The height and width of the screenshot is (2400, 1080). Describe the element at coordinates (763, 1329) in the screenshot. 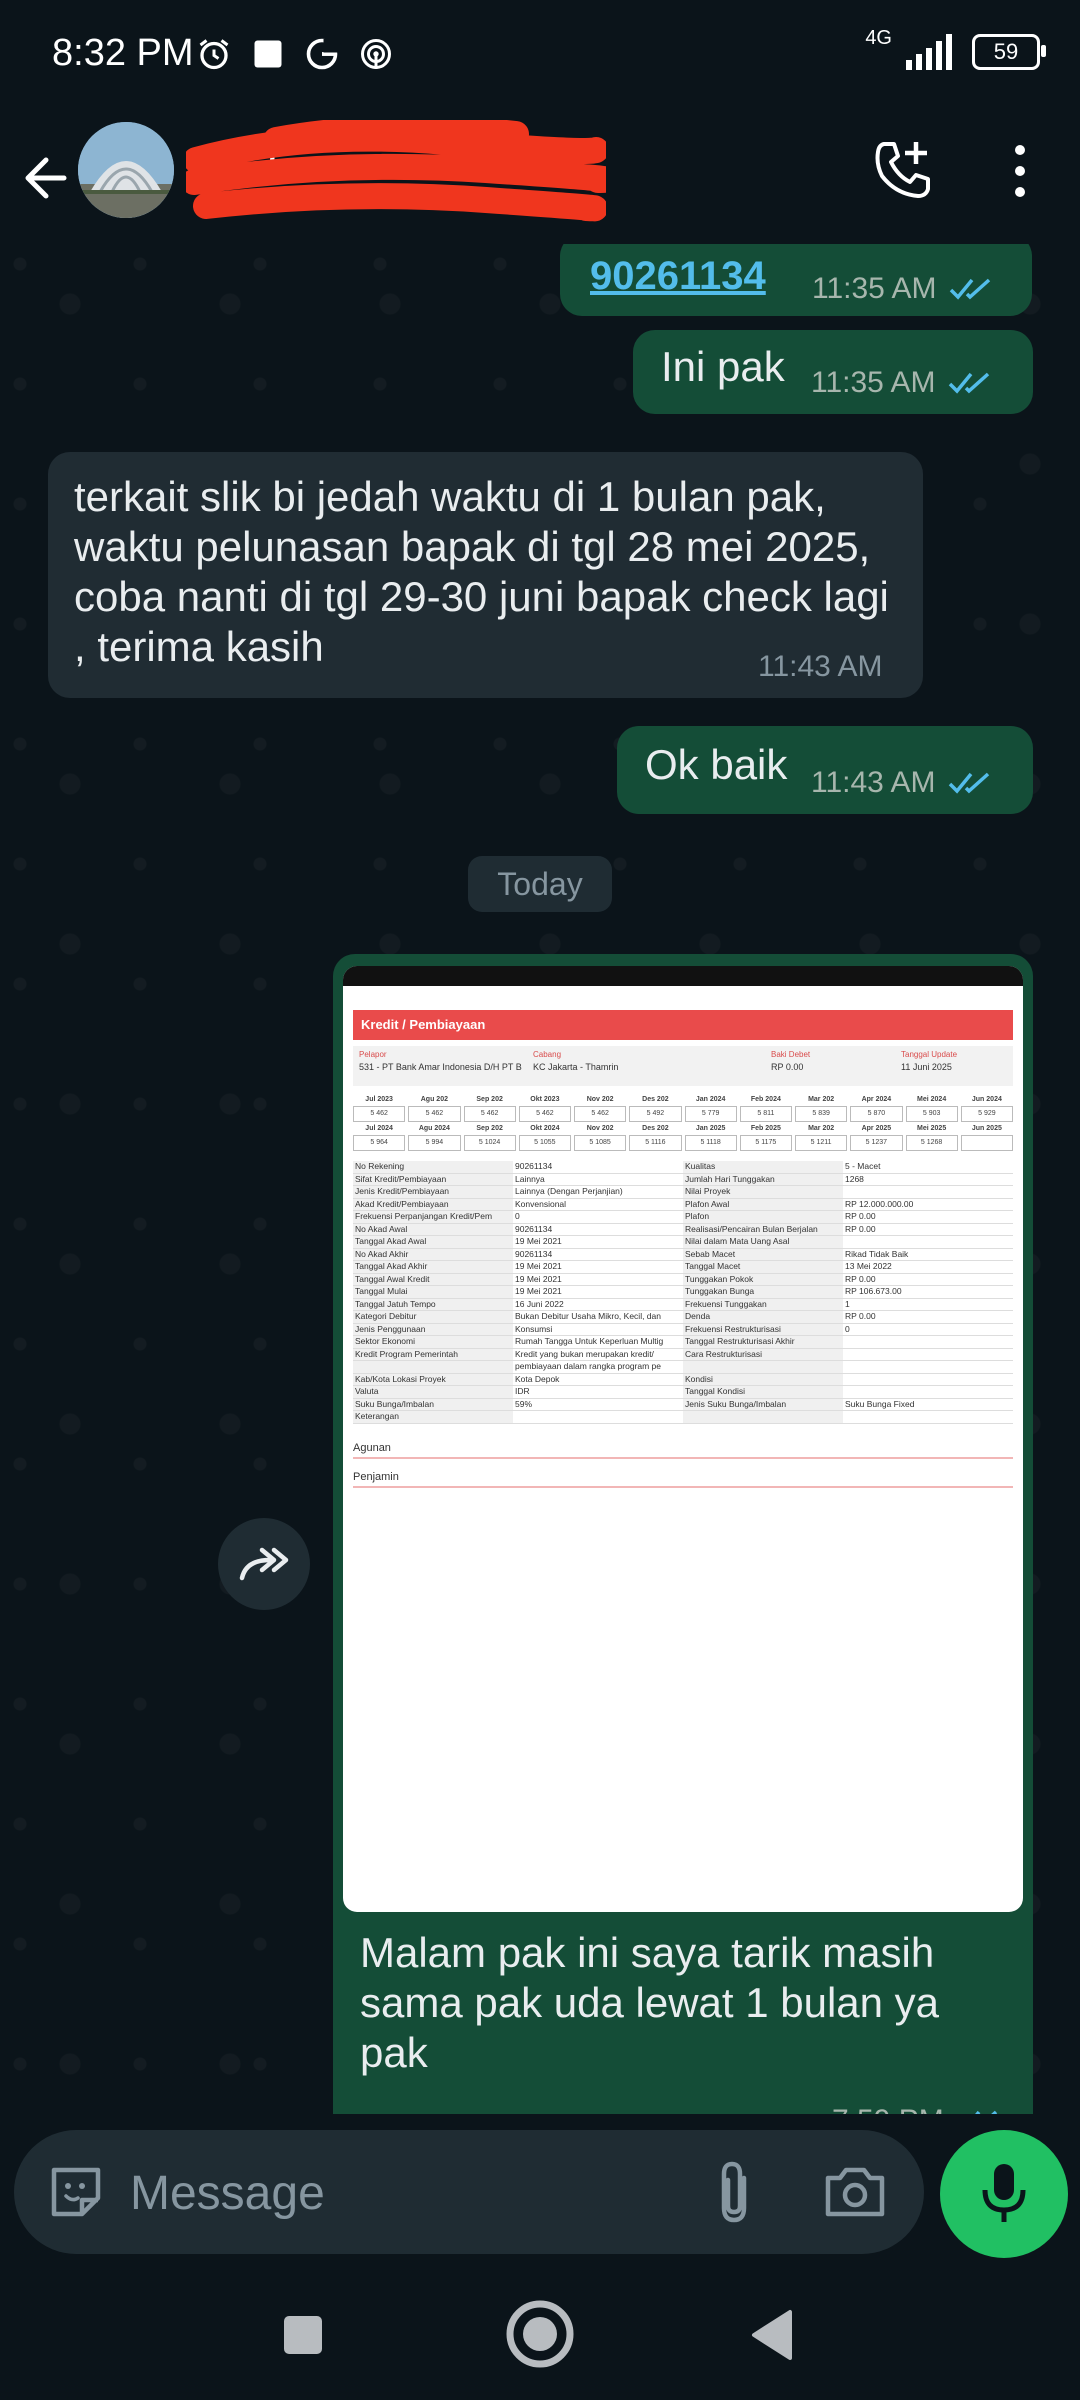

I see `doc-table-cell: Frekuensi Restrukturisasi` at that location.